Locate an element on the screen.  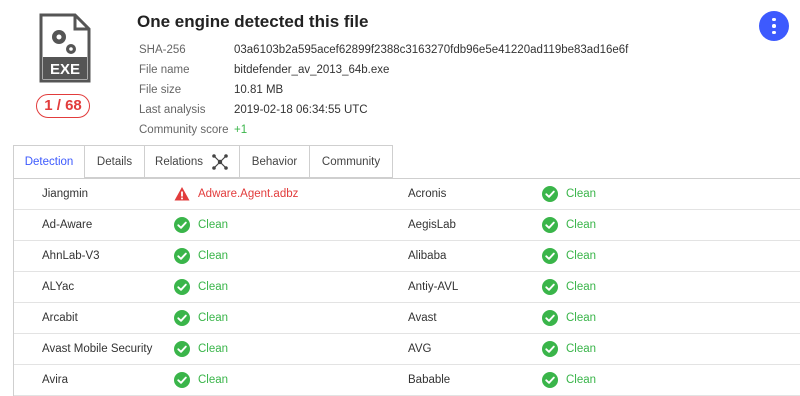
tab-community: Community is located at coordinates (351, 161).